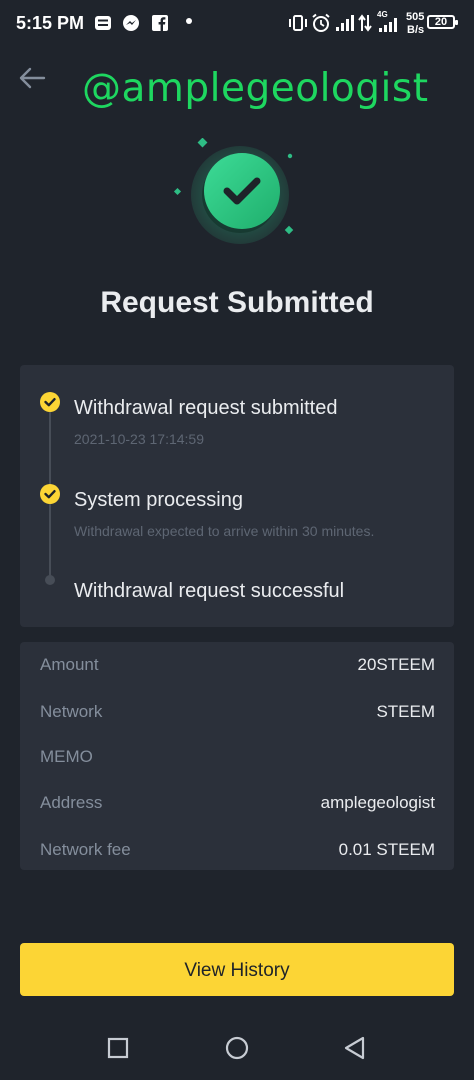 This screenshot has width=474, height=1080. I want to click on net-speed-unit: B/s, so click(416, 30).